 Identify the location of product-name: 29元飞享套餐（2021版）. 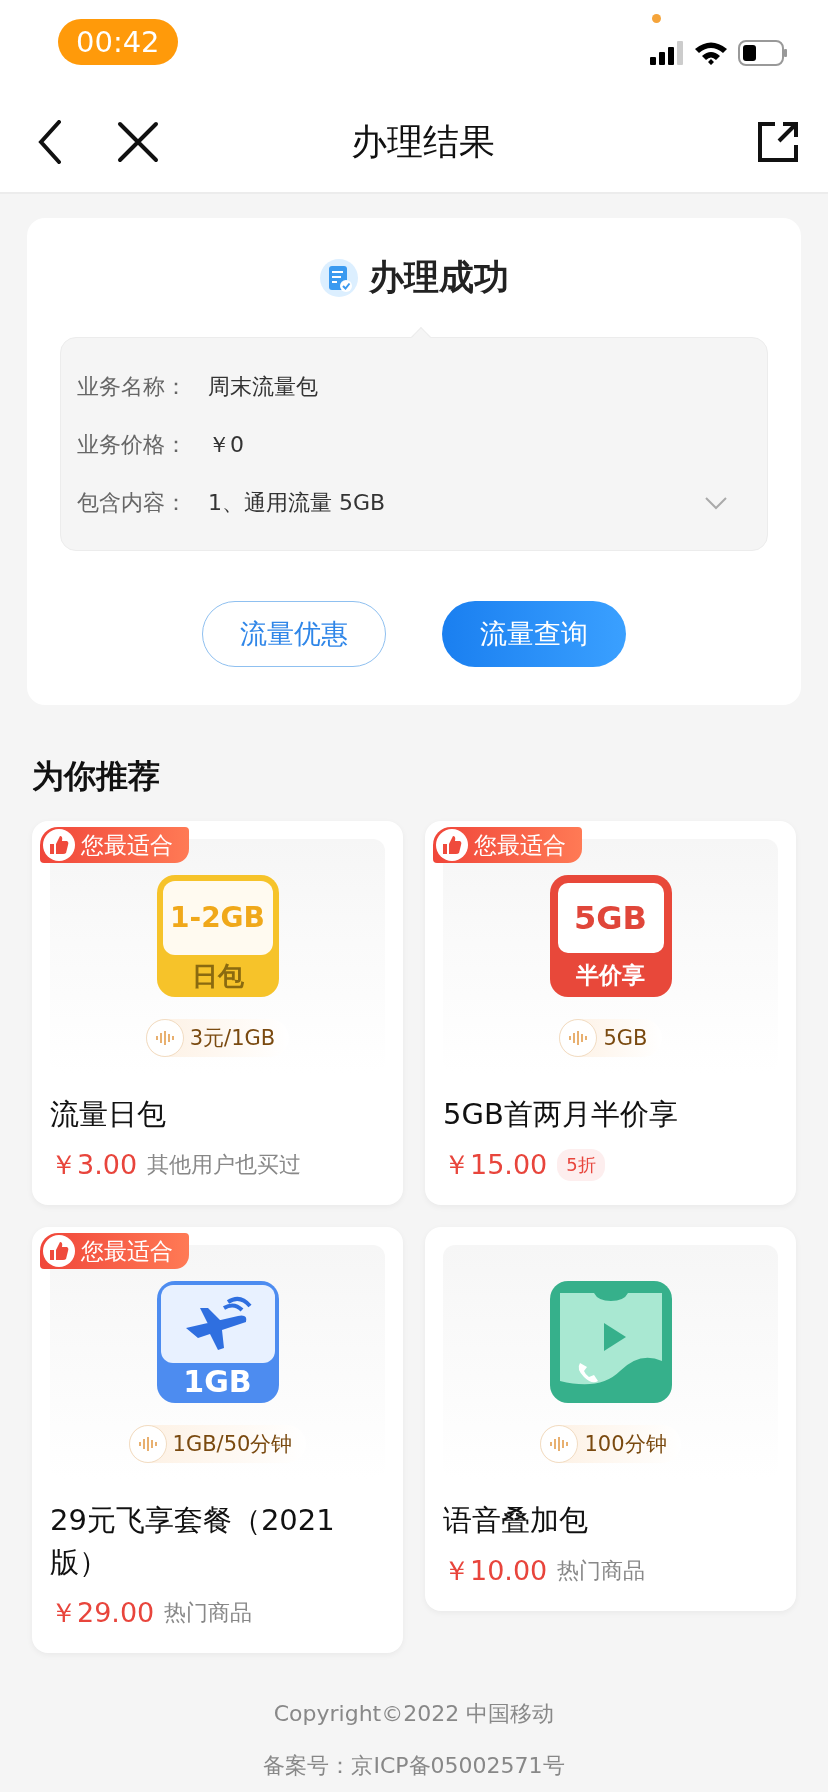
(193, 1542).